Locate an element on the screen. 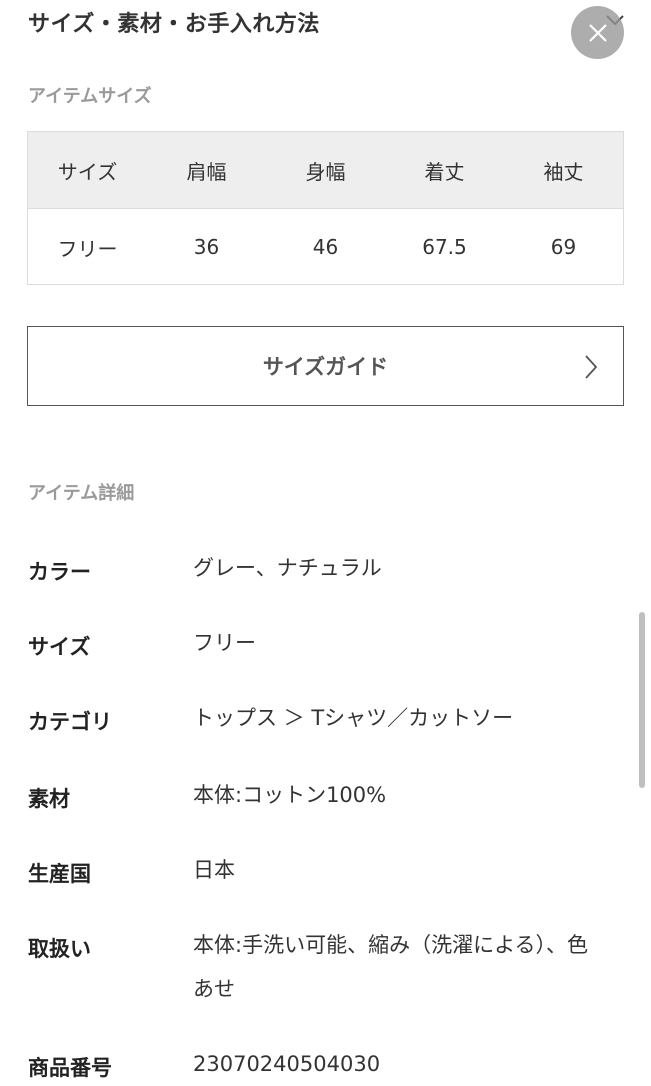 This screenshot has height=1086, width=651. close-icon is located at coordinates (597, 32).